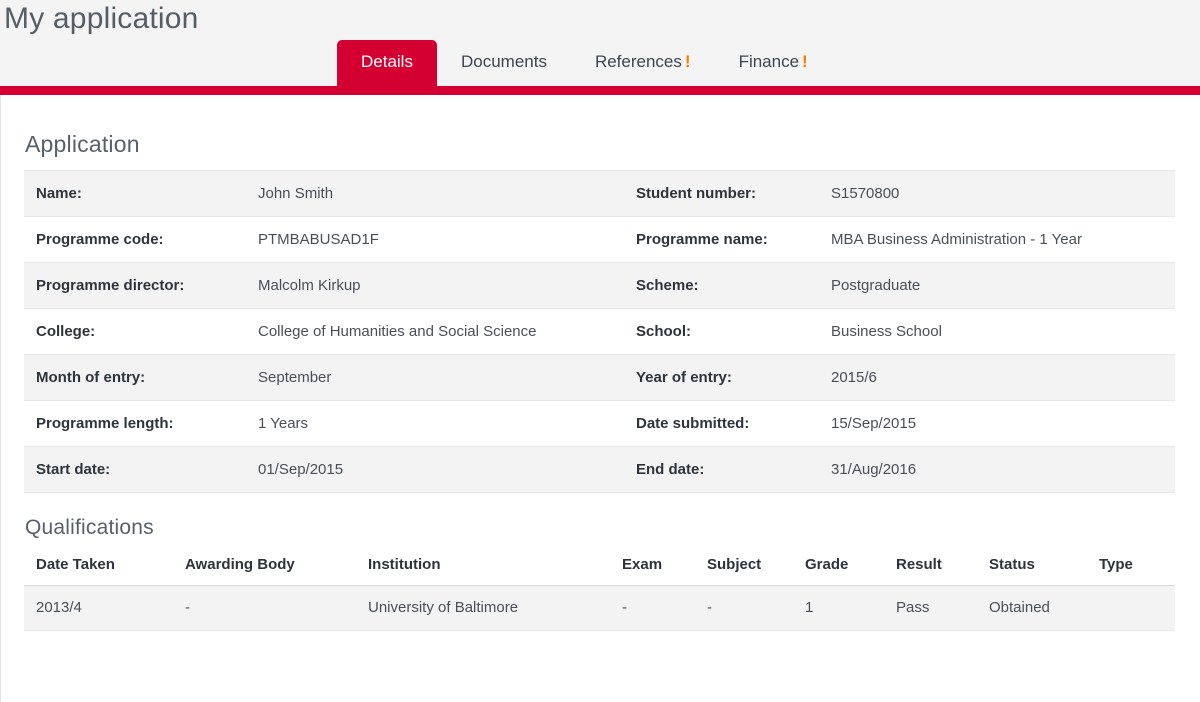 This screenshot has width=1200, height=702. Describe the element at coordinates (135, 285) in the screenshot. I see `field-label: Programme director:` at that location.